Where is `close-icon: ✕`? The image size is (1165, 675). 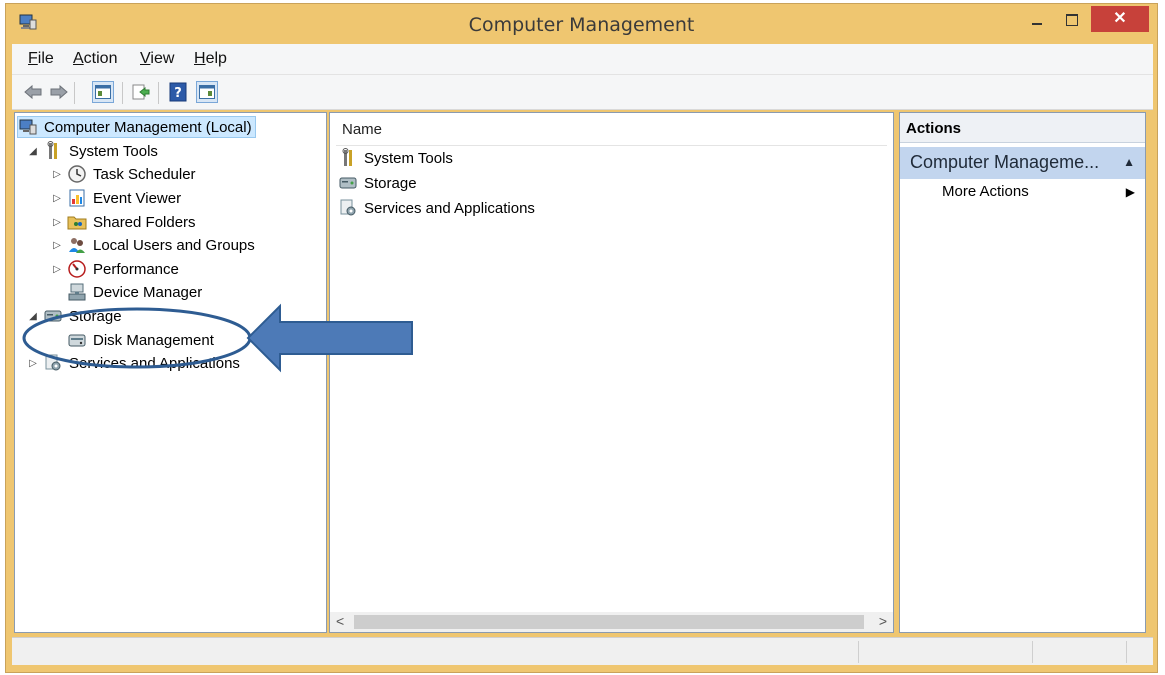
close-icon: ✕ is located at coordinates (1120, 18).